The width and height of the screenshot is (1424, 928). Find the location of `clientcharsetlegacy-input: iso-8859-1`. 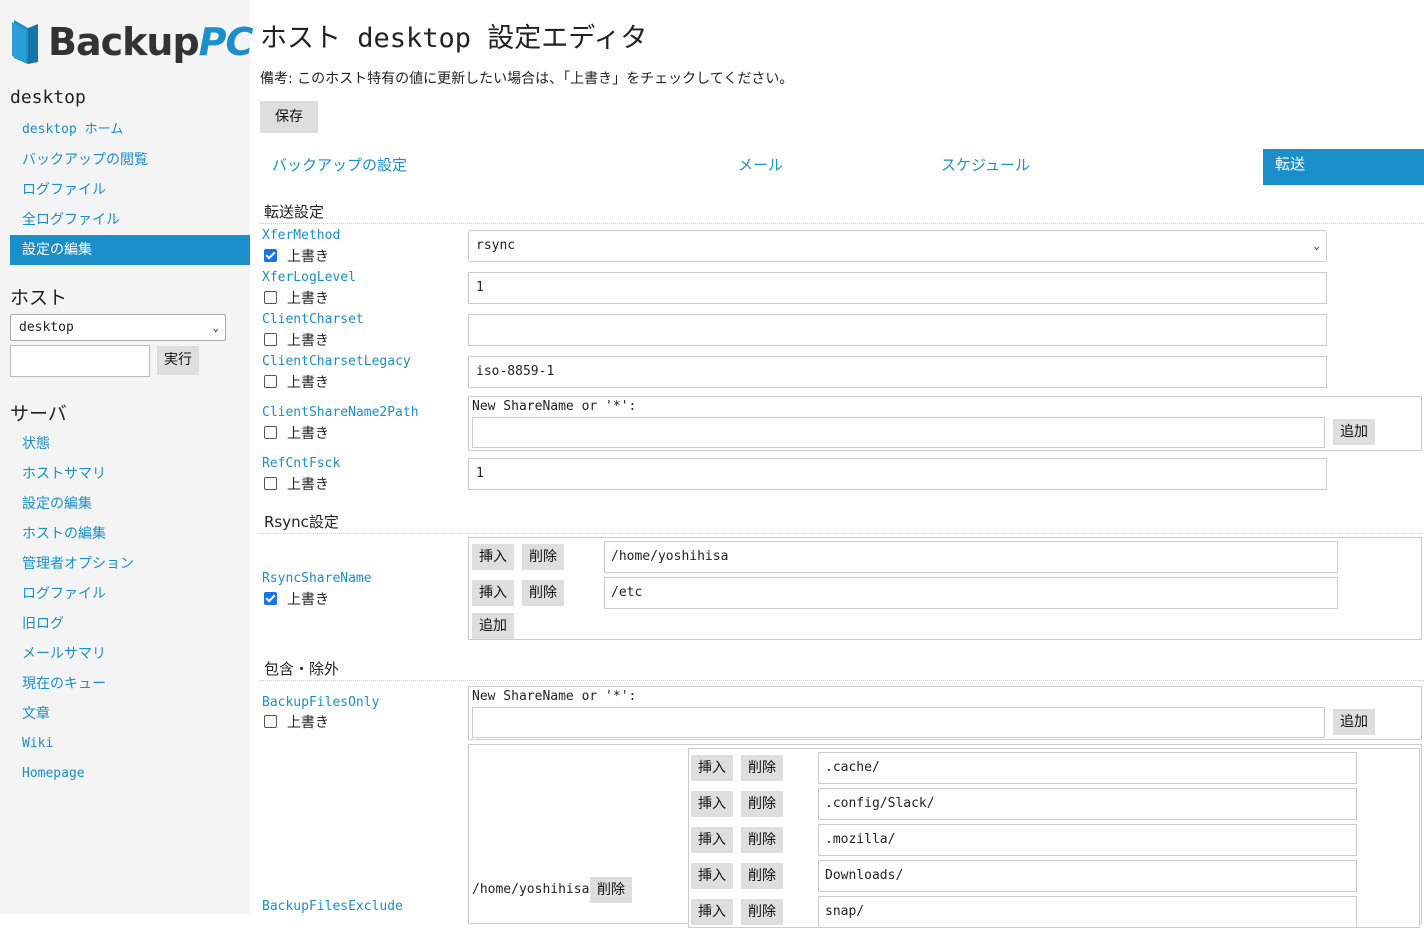

clientcharsetlegacy-input: iso-8859-1 is located at coordinates (897, 372).